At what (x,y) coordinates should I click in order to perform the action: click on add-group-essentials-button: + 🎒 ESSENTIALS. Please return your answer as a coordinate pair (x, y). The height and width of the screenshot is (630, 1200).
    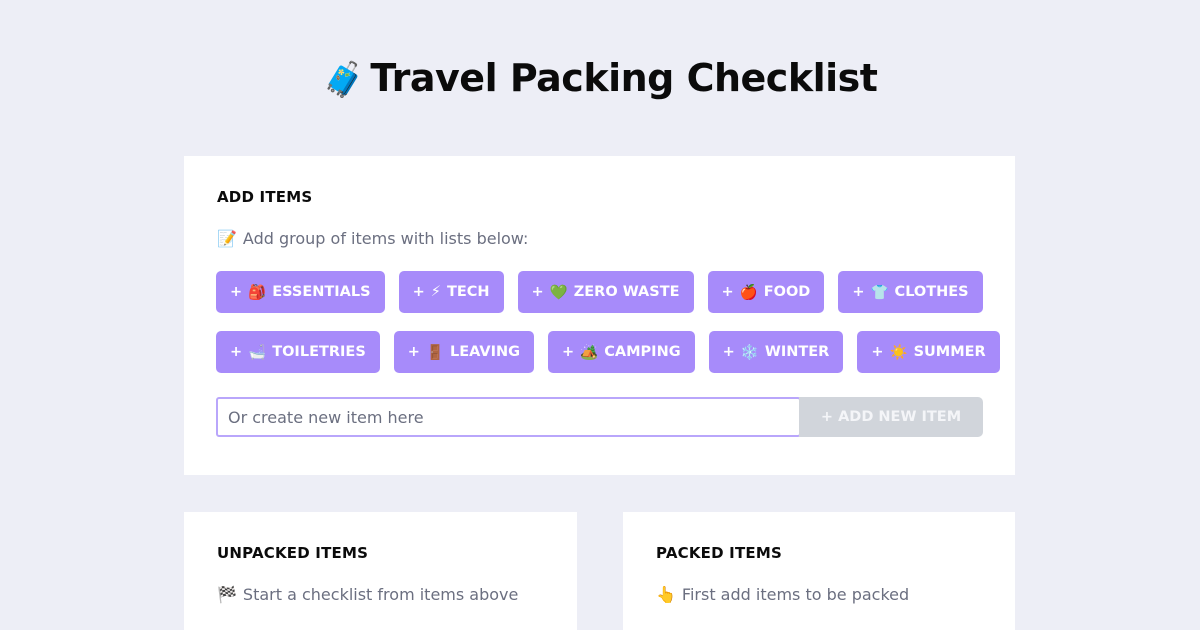
    Looking at the image, I should click on (300, 292).